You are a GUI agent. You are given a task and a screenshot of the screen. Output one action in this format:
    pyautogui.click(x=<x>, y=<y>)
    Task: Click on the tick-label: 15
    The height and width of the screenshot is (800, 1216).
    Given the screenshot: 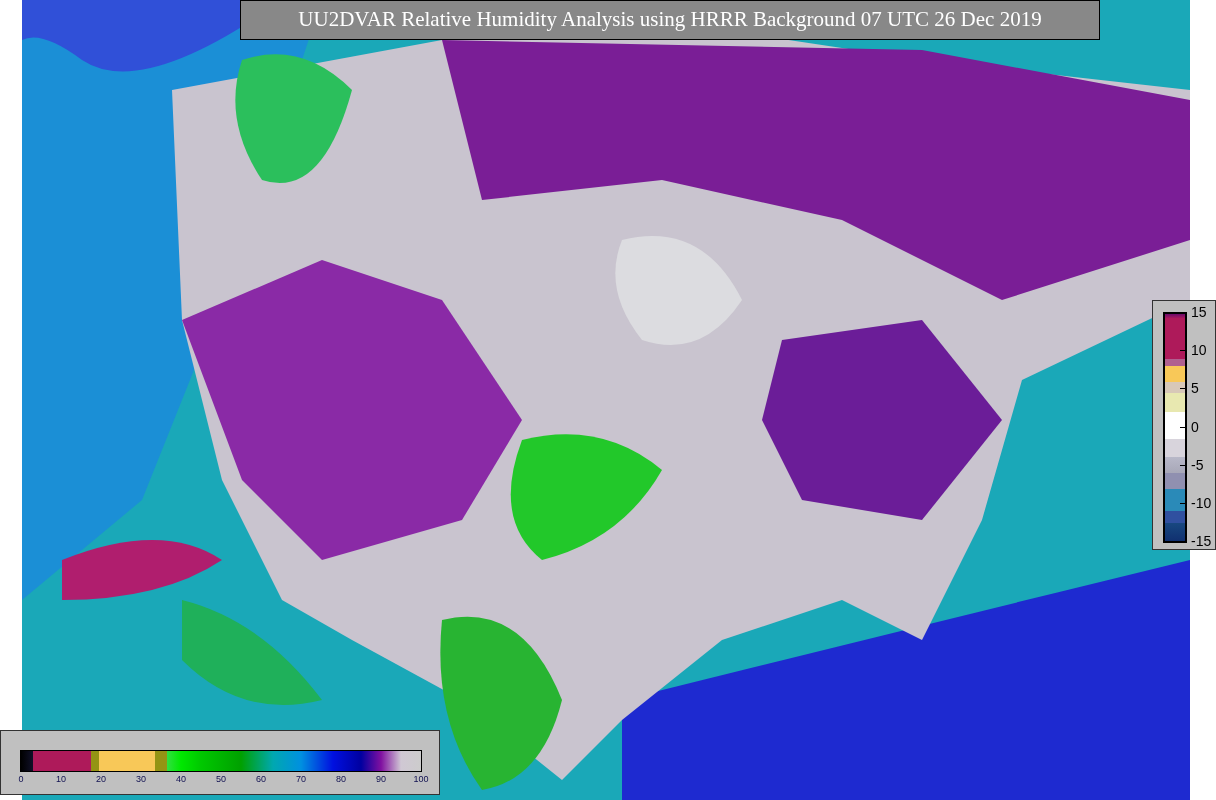 What is the action you would take?
    pyautogui.click(x=1199, y=312)
    